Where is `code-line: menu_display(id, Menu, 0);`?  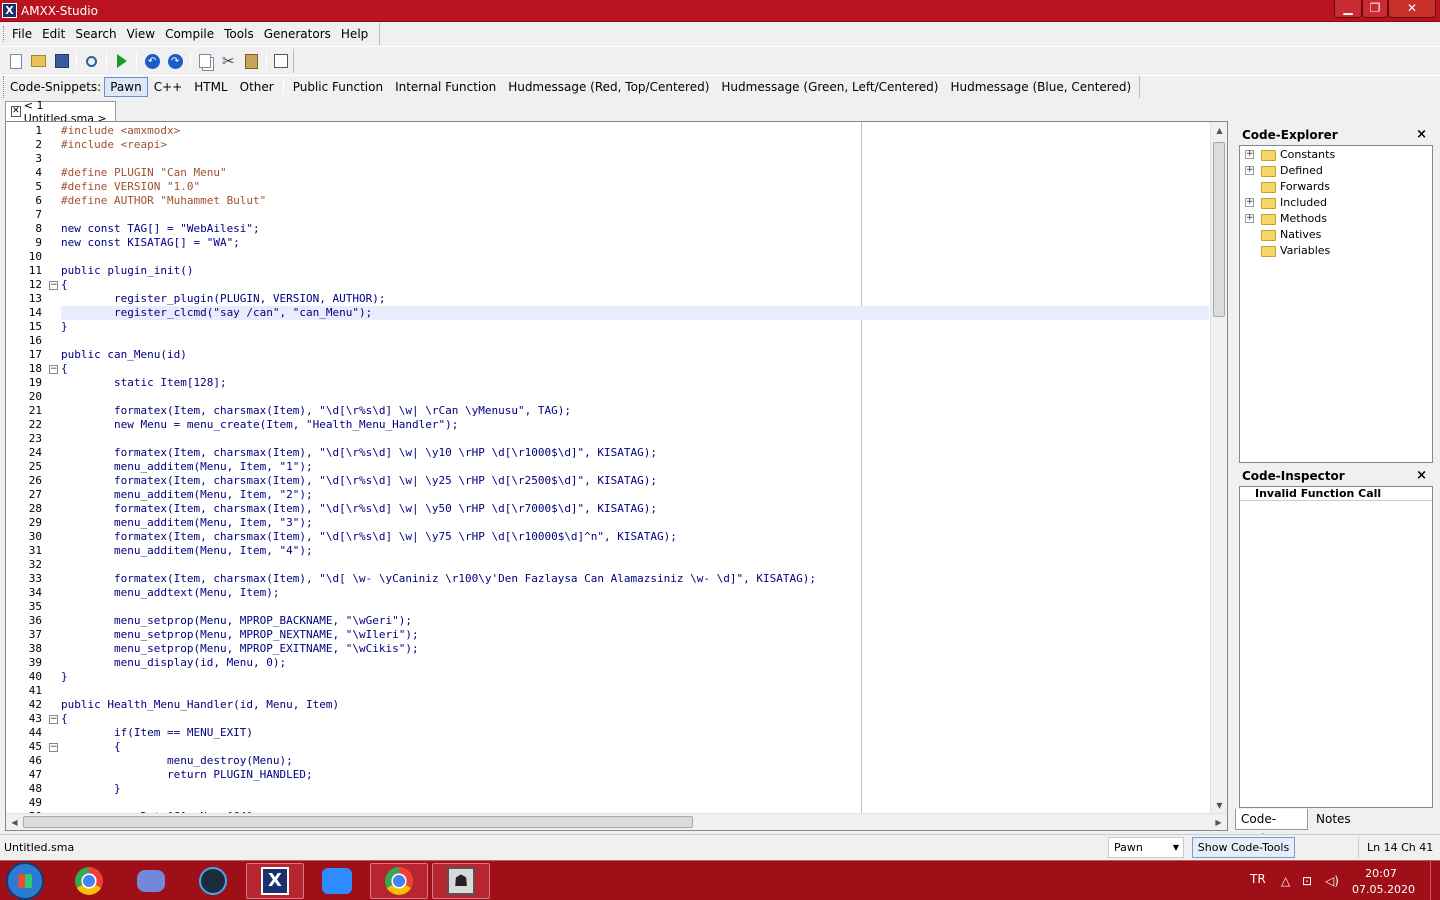
code-line: menu_display(id, Menu, 0); is located at coordinates (635, 663).